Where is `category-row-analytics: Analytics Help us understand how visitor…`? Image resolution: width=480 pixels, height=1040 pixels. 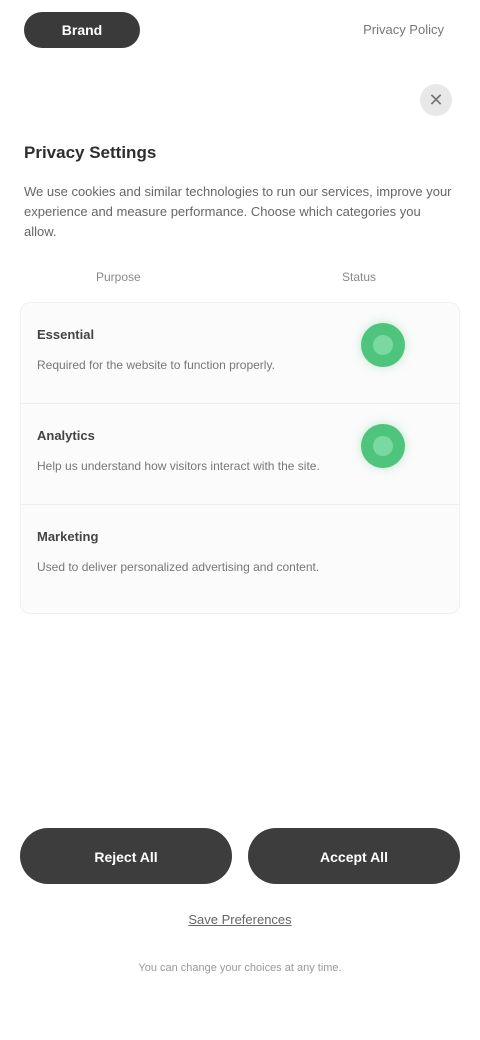
category-row-analytics: Analytics Help us understand how visitor… is located at coordinates (240, 454).